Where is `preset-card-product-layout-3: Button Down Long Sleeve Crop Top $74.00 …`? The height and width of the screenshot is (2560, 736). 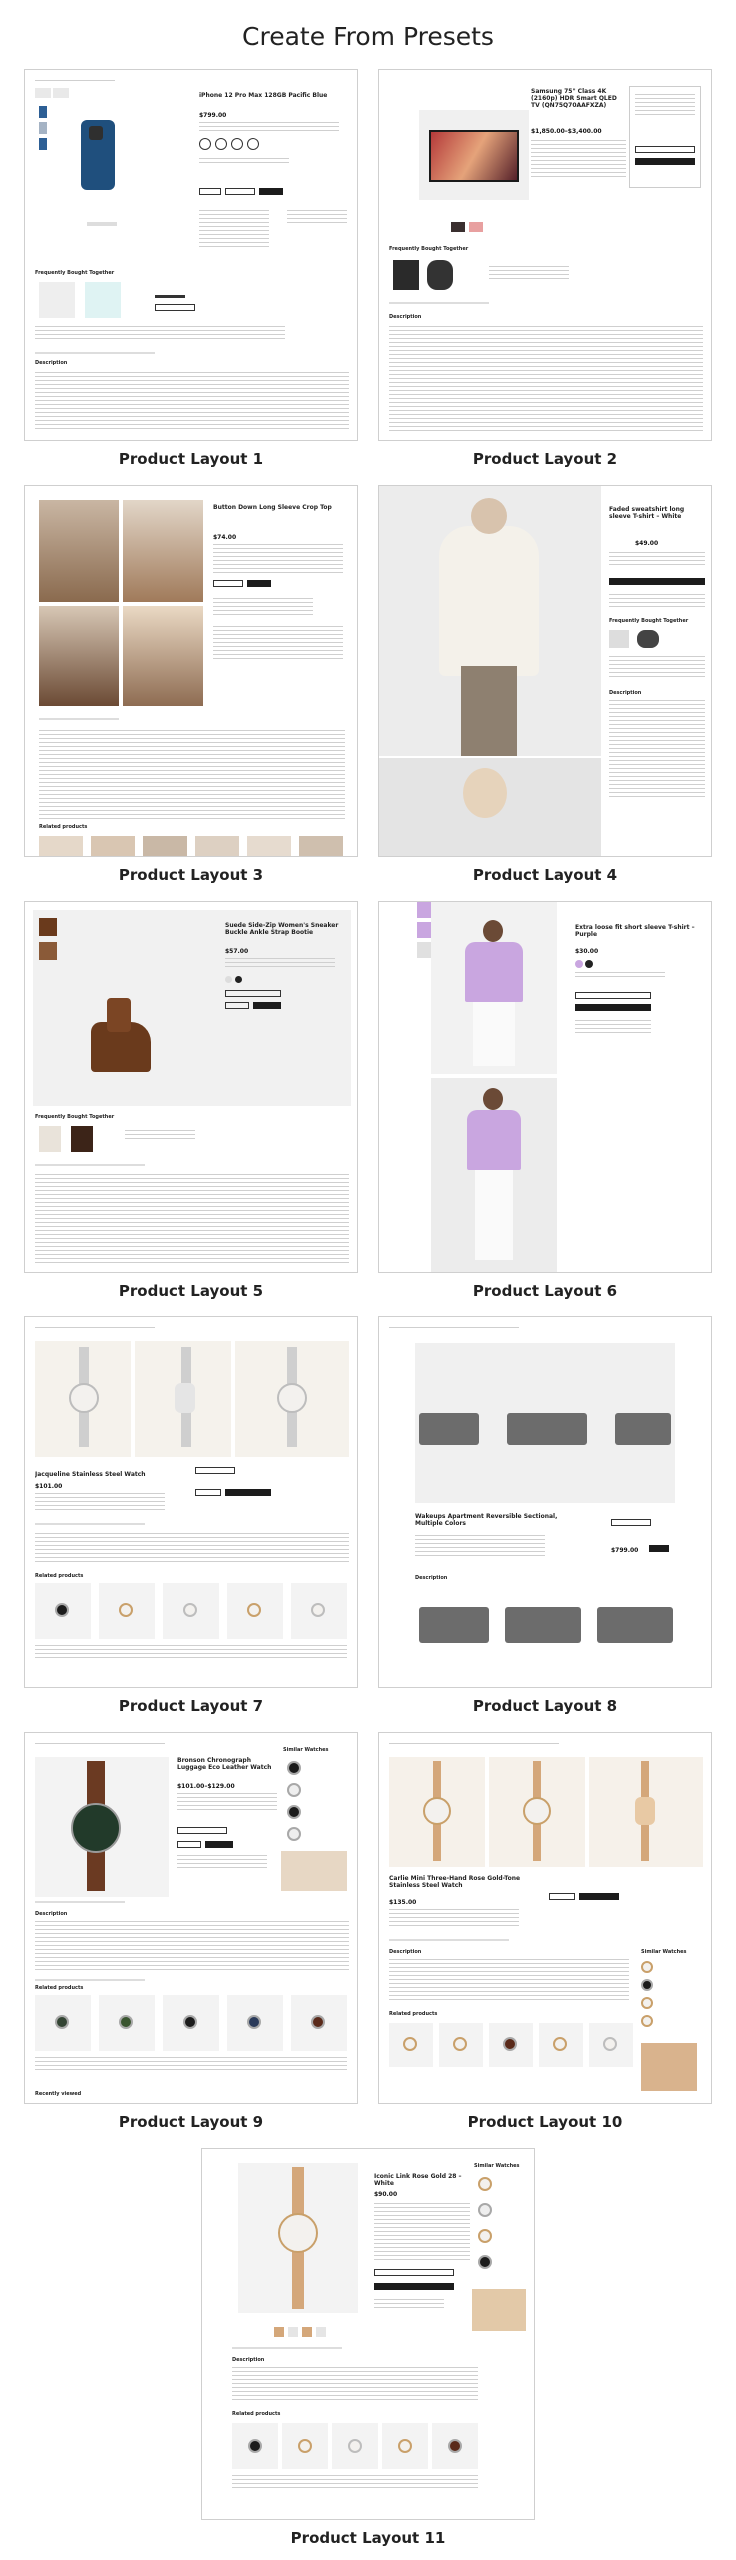 preset-card-product-layout-3: Button Down Long Sleeve Crop Top $74.00 … is located at coordinates (191, 684).